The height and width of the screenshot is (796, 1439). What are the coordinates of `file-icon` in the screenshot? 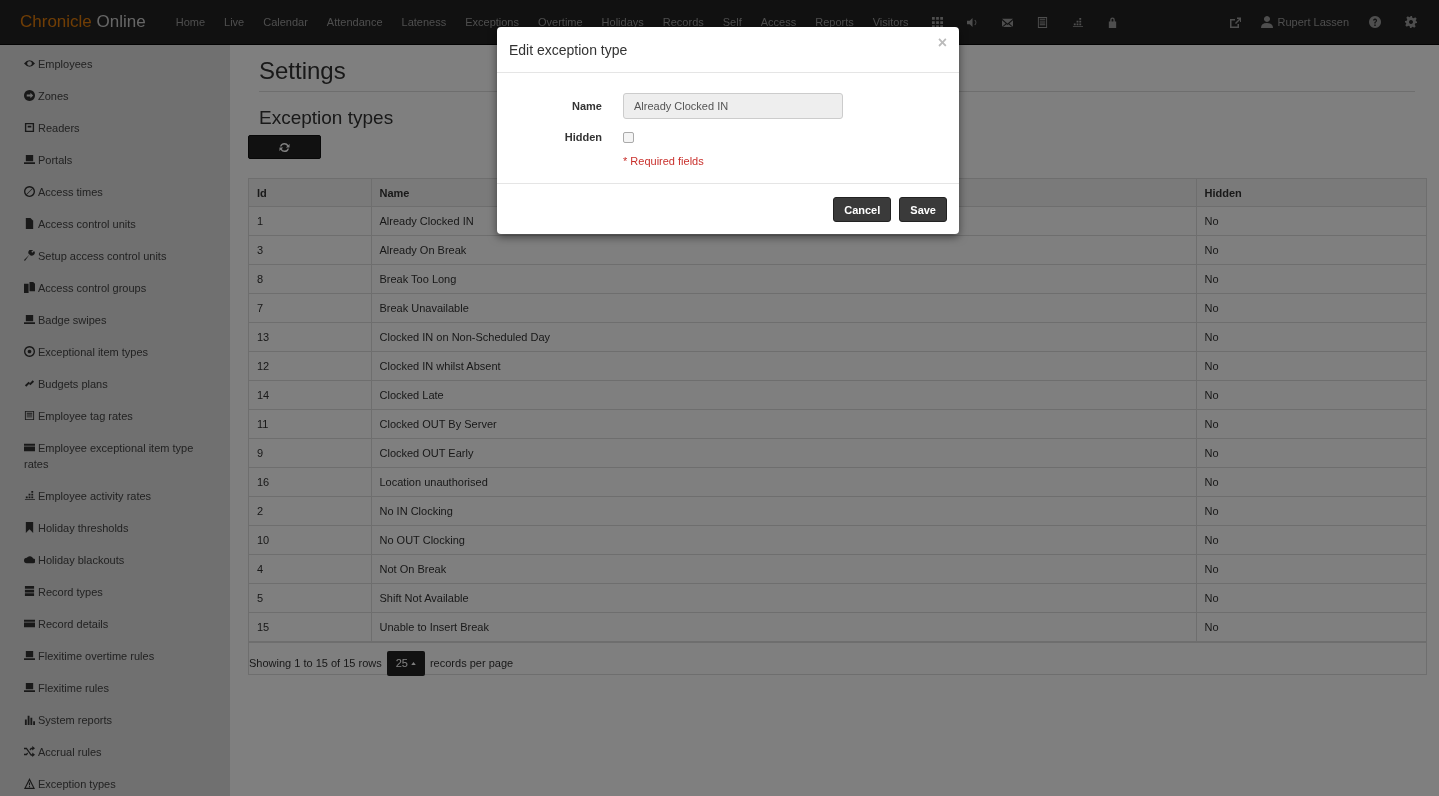 It's located at (29, 223).